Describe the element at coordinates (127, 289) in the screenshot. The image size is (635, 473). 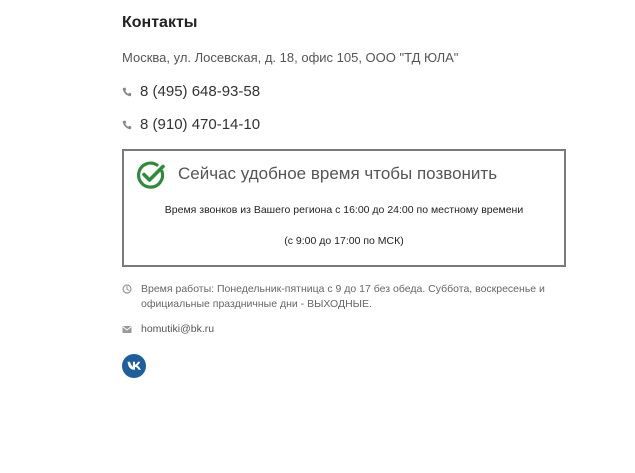
I see `clock-icon` at that location.